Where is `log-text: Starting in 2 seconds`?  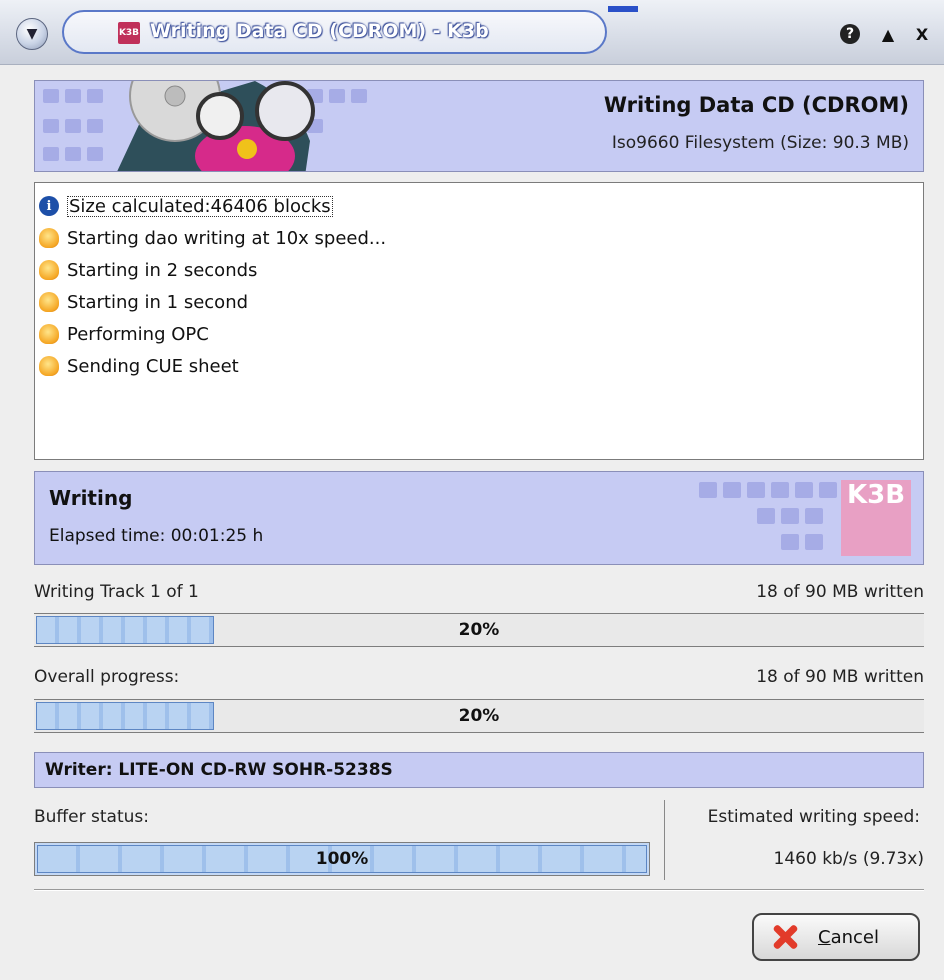 log-text: Starting in 2 seconds is located at coordinates (162, 270).